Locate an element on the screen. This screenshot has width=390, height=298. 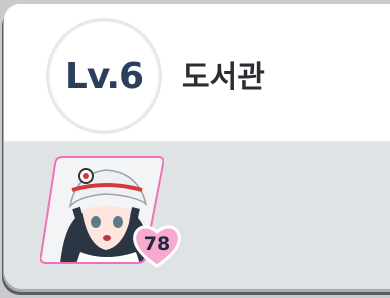
building-name: 도서관 is located at coordinates (223, 77).